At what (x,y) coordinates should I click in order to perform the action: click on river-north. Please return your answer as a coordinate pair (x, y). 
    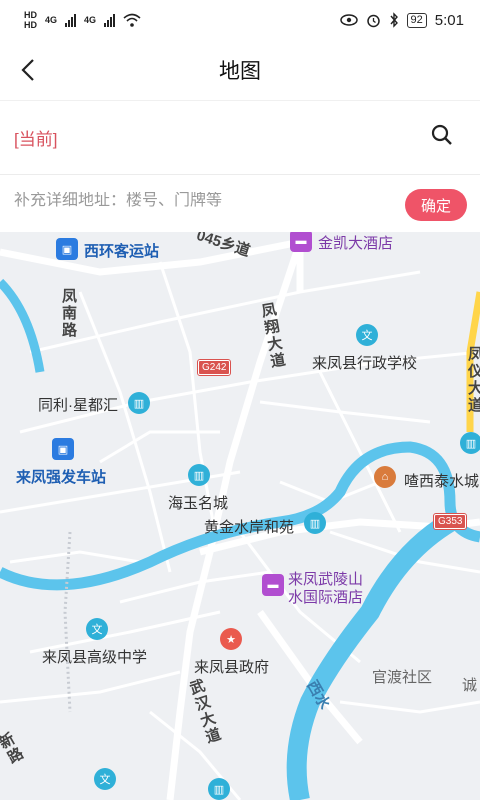
    Looking at the image, I should click on (22, 325).